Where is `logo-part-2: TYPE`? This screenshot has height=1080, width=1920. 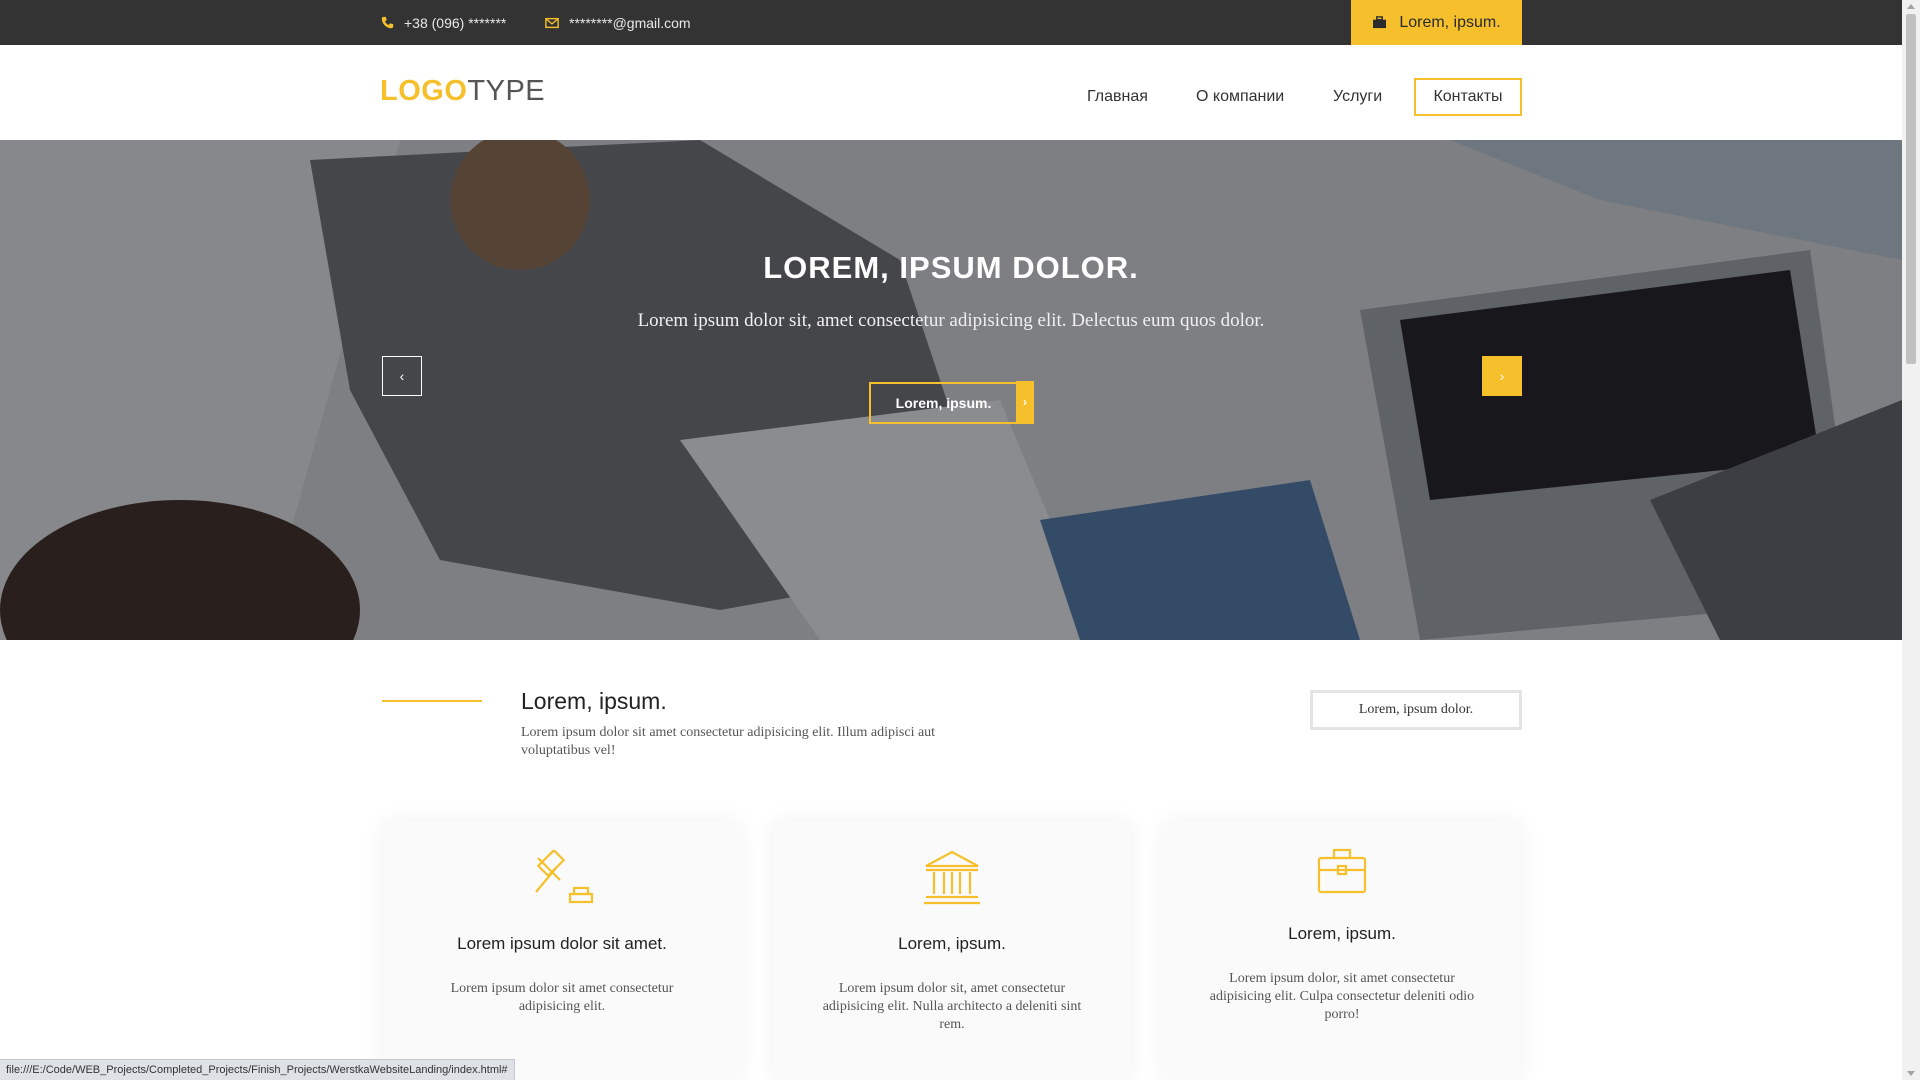 logo-part-2: TYPE is located at coordinates (506, 91).